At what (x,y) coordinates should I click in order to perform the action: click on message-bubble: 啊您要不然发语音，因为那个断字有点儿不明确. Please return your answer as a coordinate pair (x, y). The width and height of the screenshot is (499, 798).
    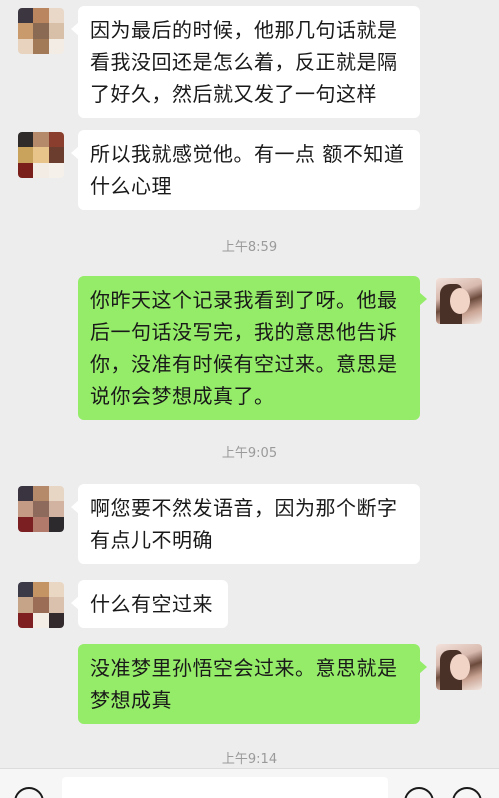
    Looking at the image, I should click on (245, 524).